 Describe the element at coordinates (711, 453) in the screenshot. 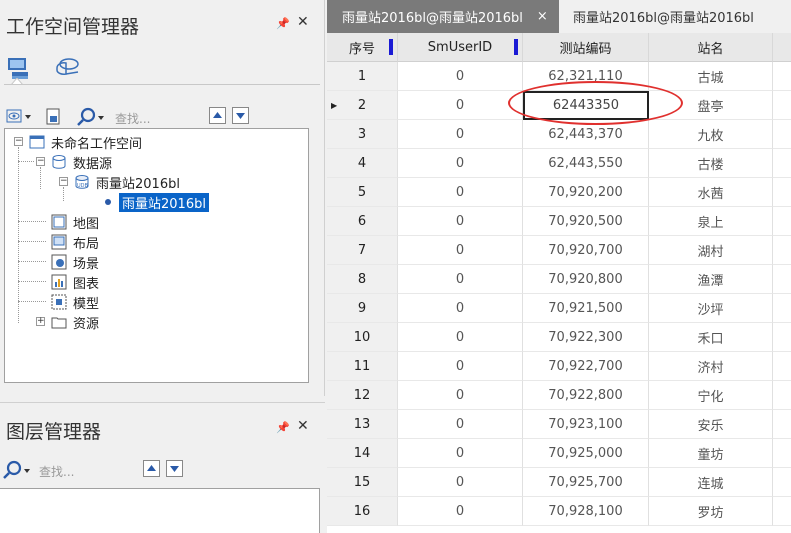

I see `station-name-cell: 童坊` at that location.